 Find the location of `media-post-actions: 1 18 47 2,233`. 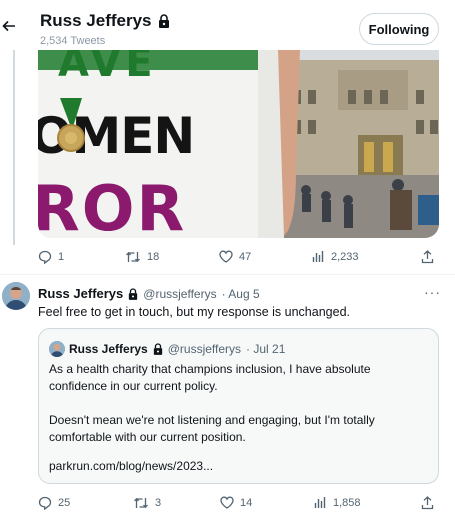

media-post-actions: 1 18 47 2,233 is located at coordinates (238, 258).